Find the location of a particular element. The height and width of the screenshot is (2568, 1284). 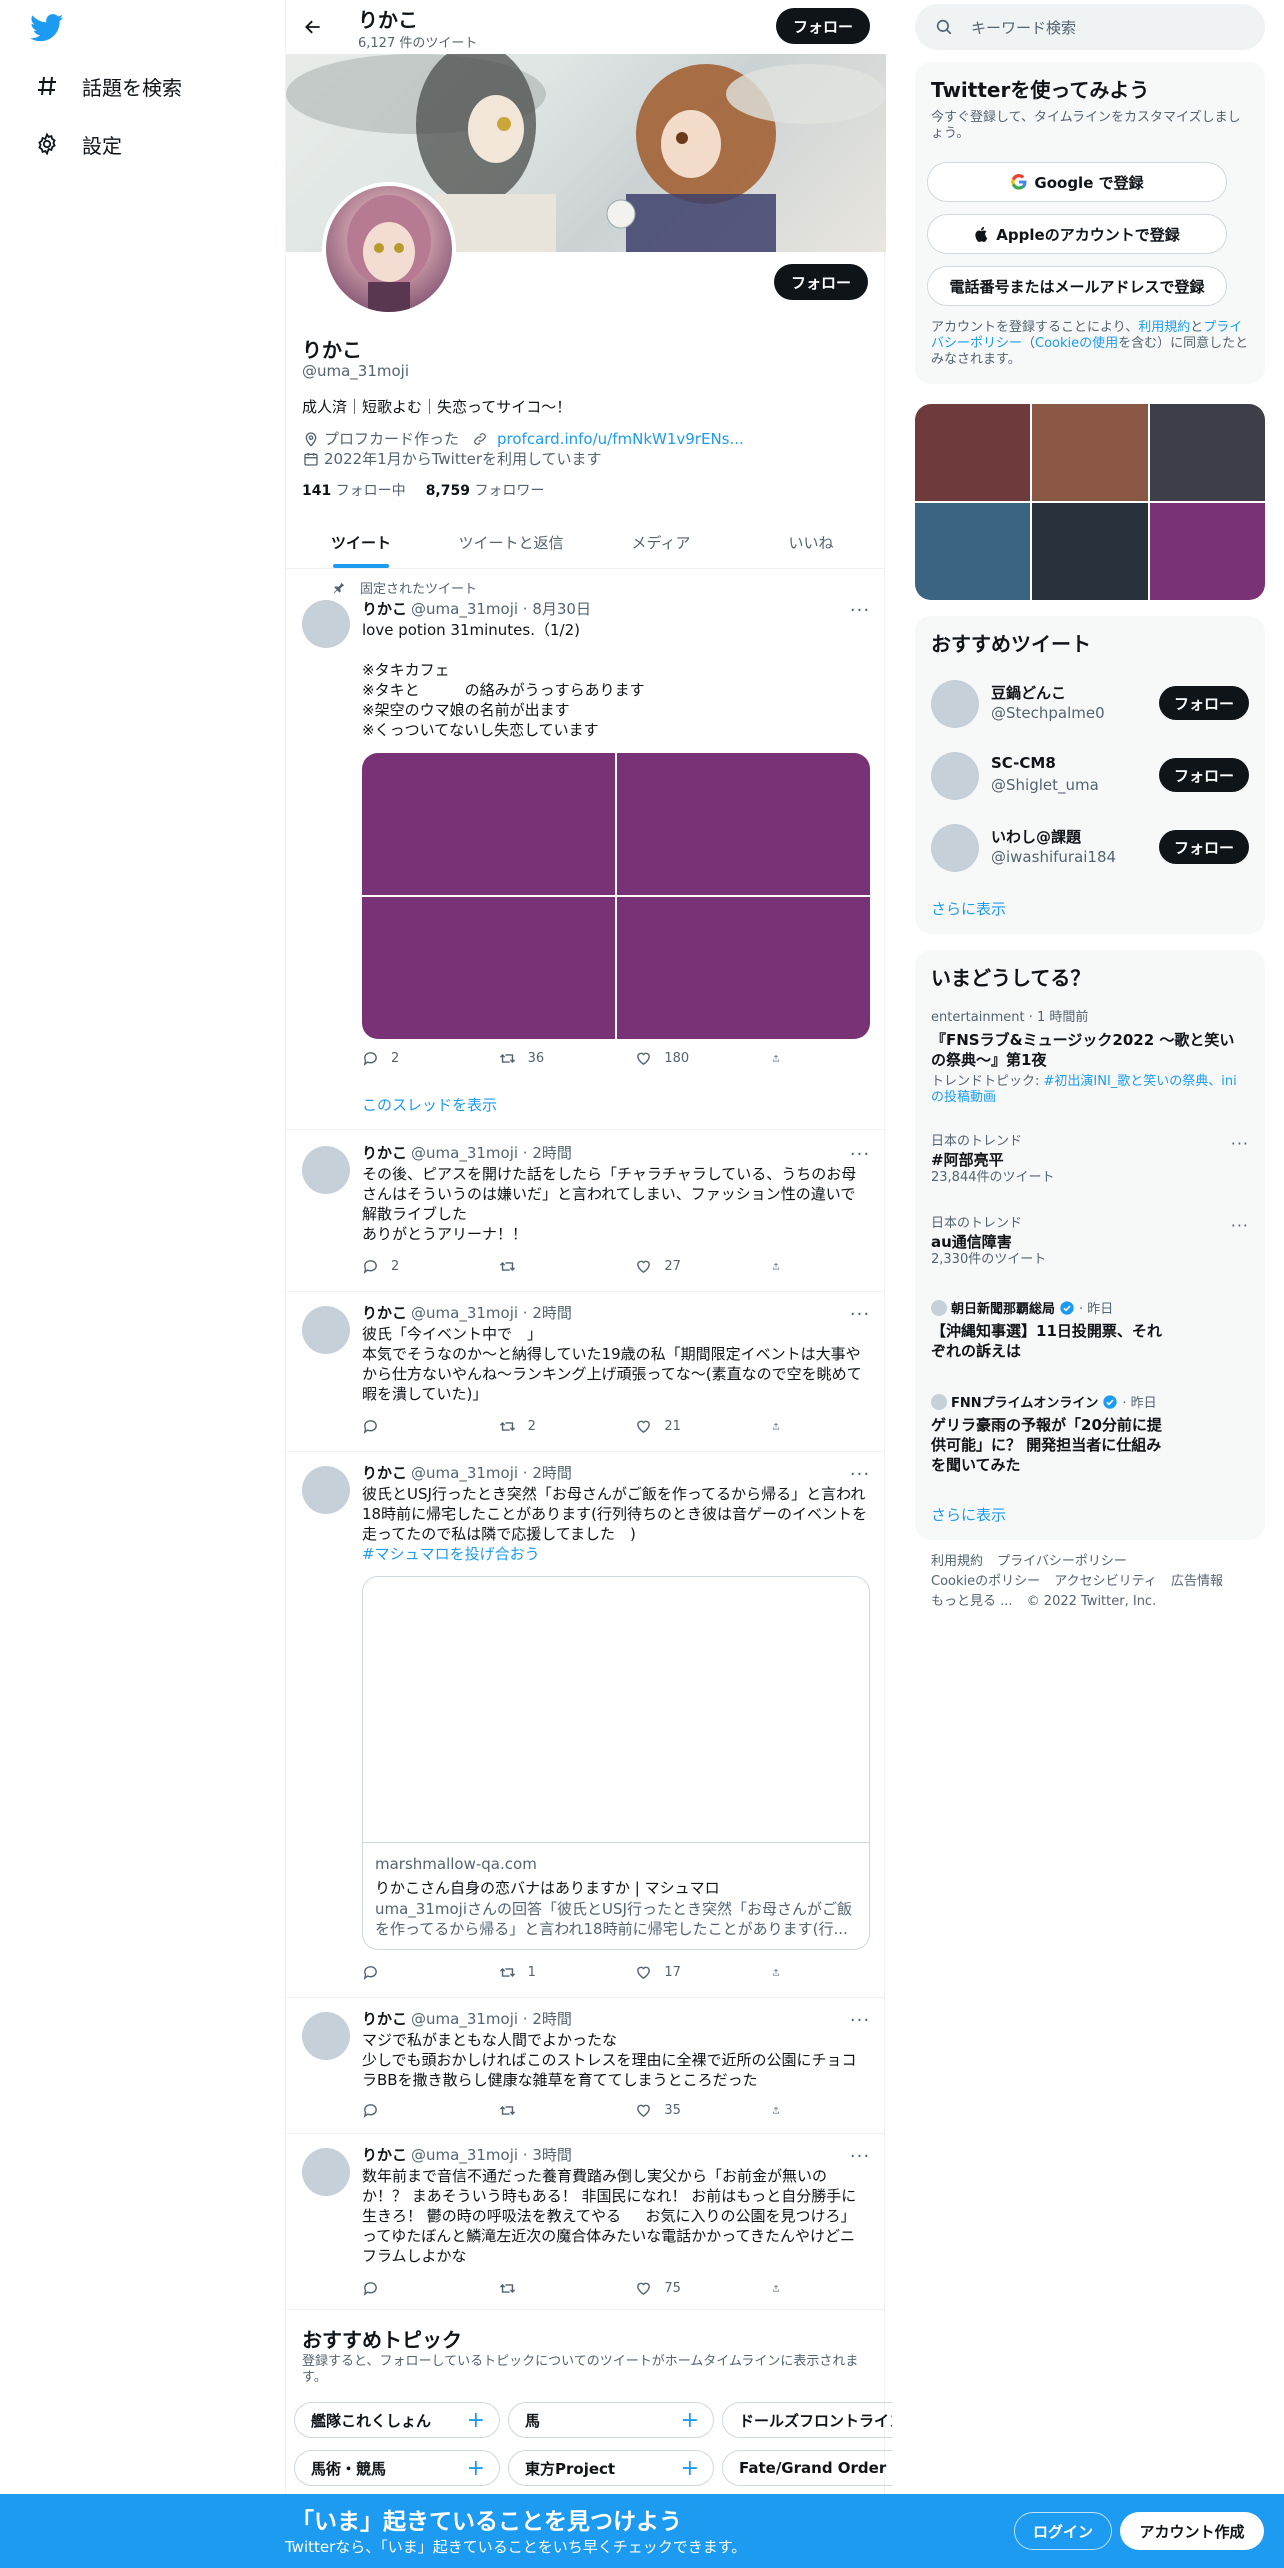

footer-link: 利用規約 is located at coordinates (957, 1561).